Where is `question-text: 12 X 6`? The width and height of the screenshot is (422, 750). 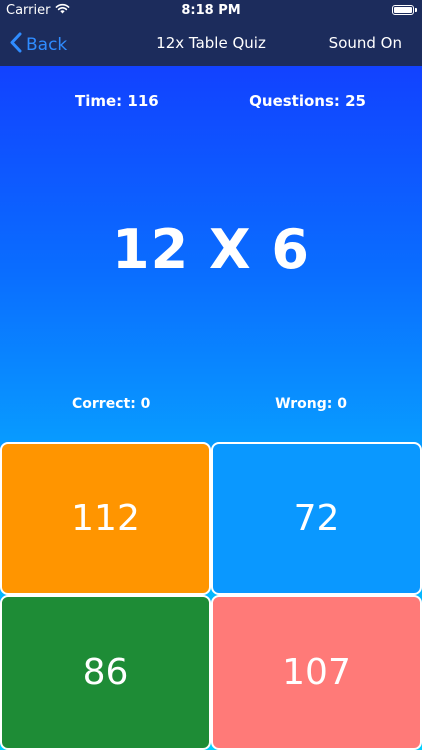 question-text: 12 X 6 is located at coordinates (211, 249).